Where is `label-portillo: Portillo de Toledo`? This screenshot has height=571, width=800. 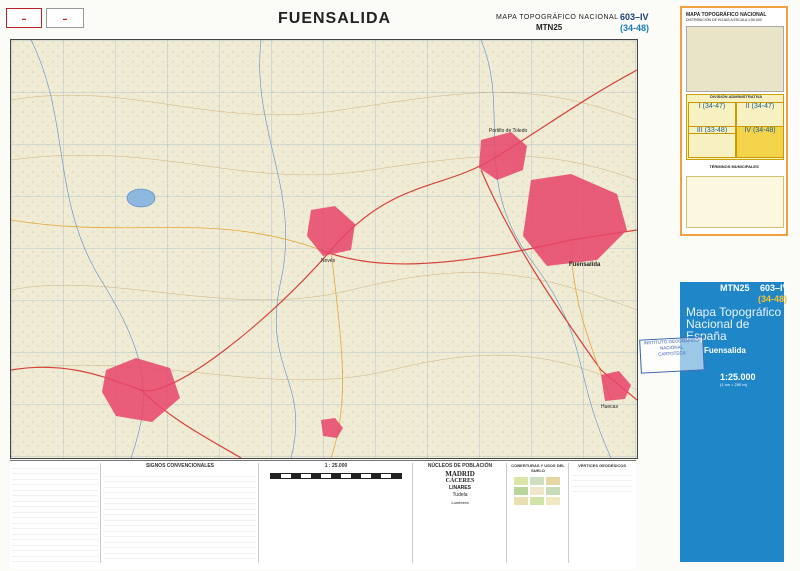 label-portillo: Portillo de Toledo is located at coordinates (508, 131).